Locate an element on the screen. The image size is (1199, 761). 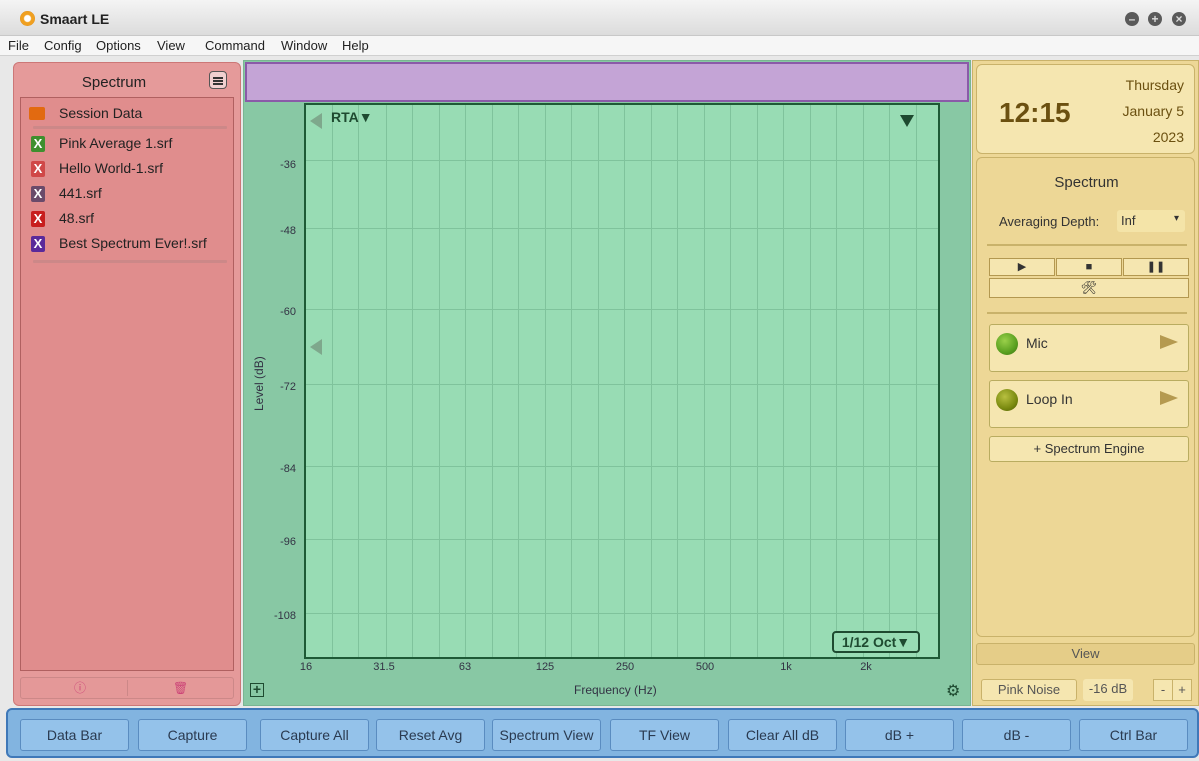
level-marker-icon is located at coordinates (316, 347).